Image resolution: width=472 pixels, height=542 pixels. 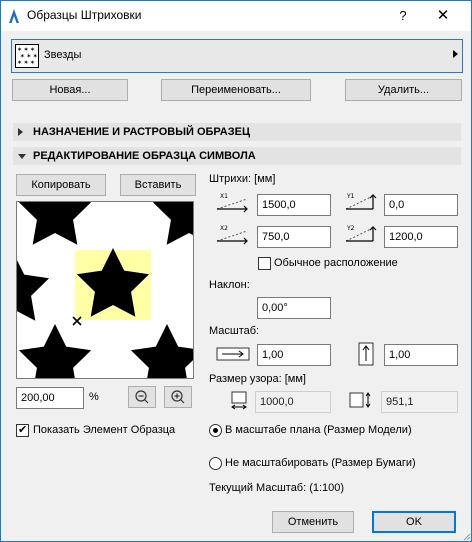 What do you see at coordinates (229, 285) in the screenshot?
I see `slope-label: Наклон:` at bounding box center [229, 285].